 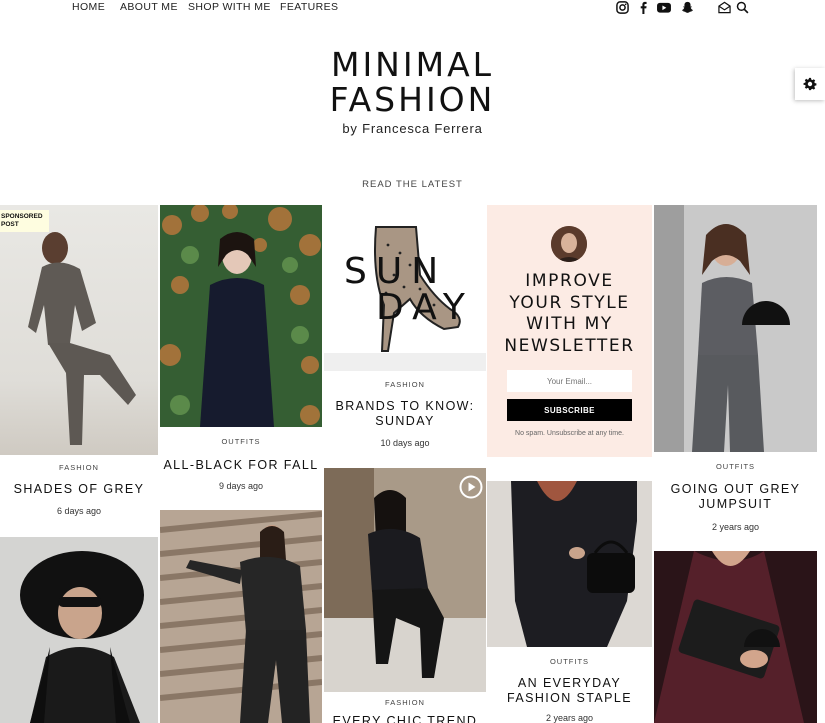 What do you see at coordinates (412, 8) in the screenshot?
I see `top-navigation: HOME ABOUT ME SHOP WITH ME FEATURES` at bounding box center [412, 8].